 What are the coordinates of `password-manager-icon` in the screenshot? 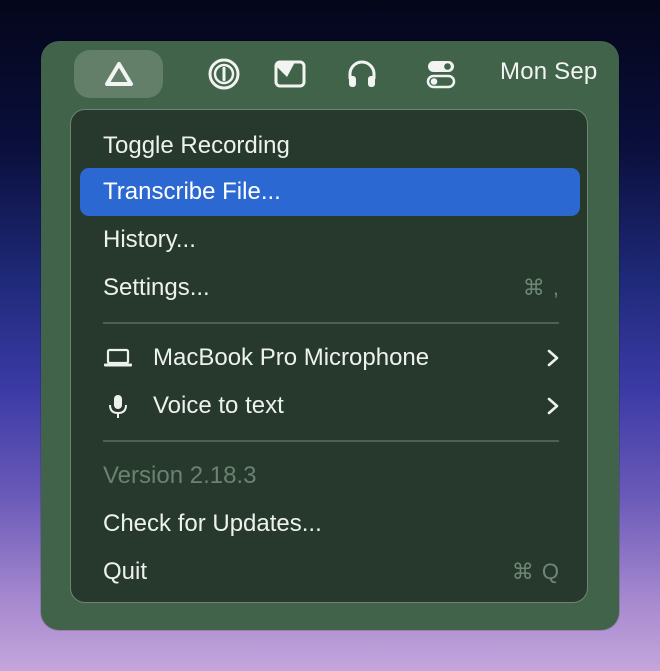 It's located at (224, 74).